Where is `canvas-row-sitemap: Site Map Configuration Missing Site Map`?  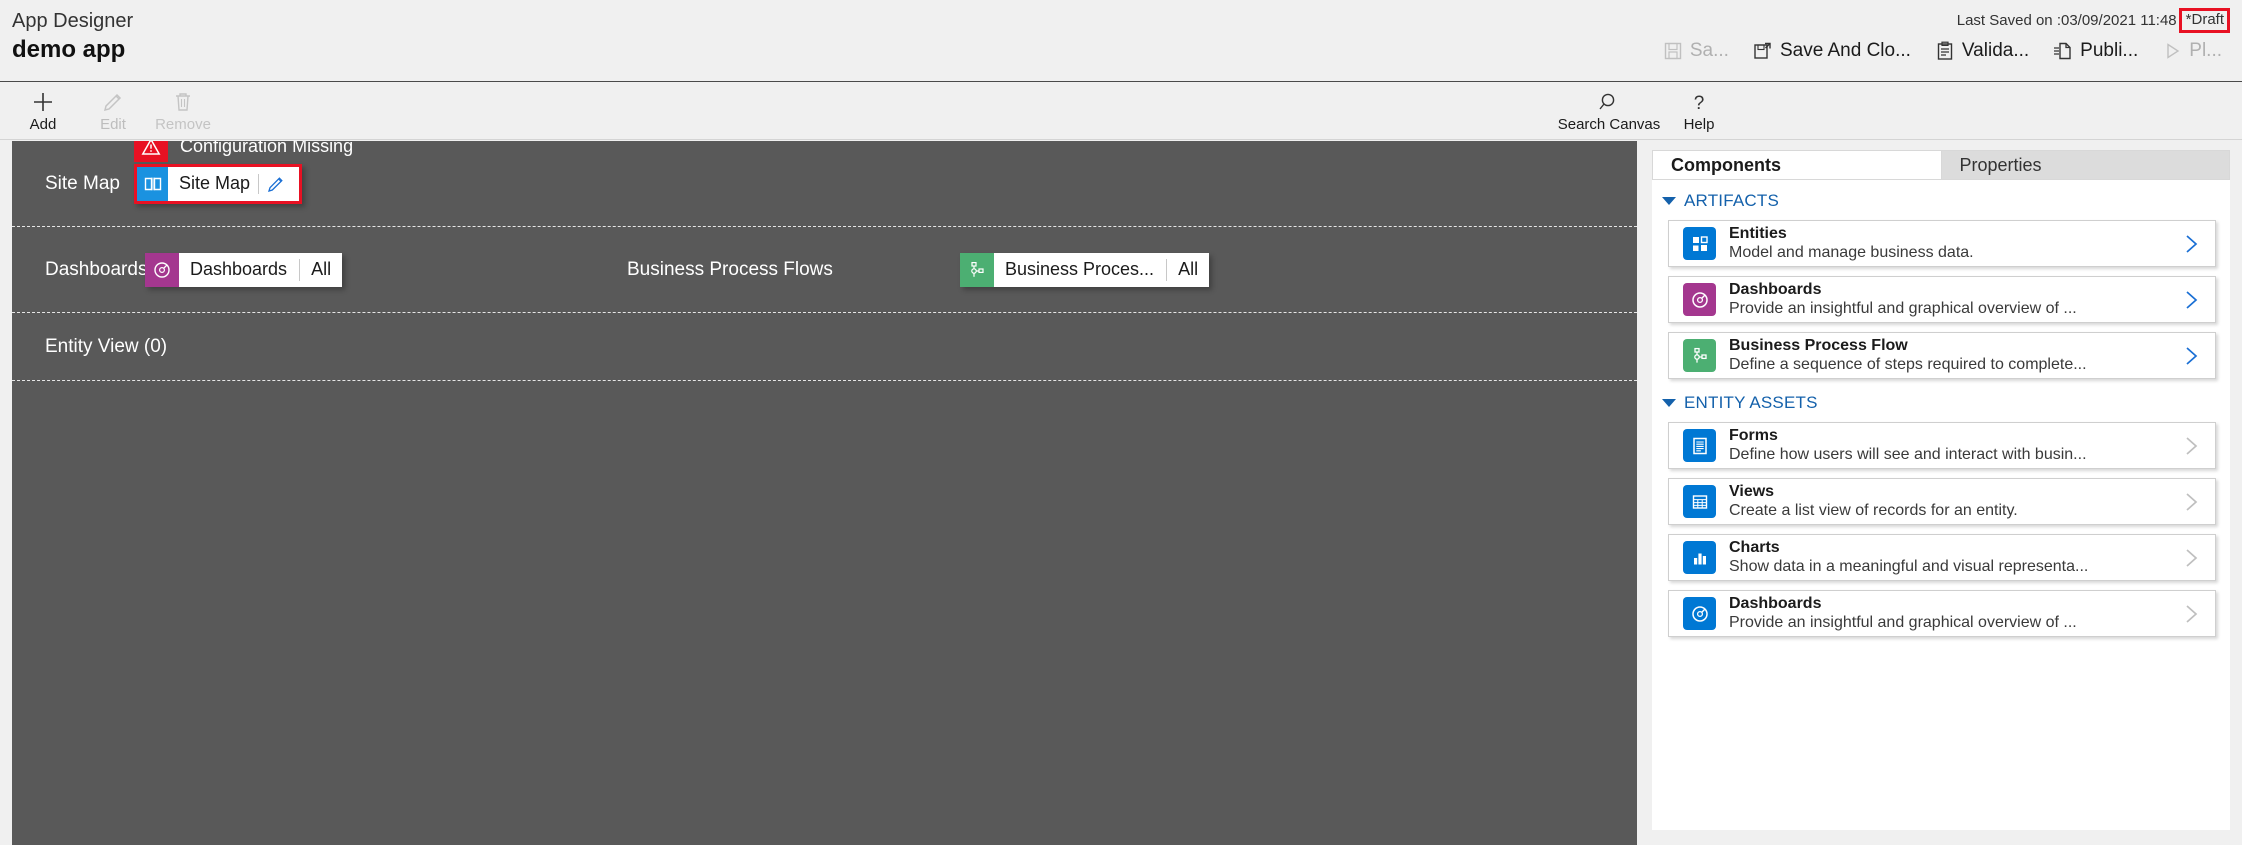
canvas-row-sitemap: Site Map Configuration Missing Site Map is located at coordinates (824, 184).